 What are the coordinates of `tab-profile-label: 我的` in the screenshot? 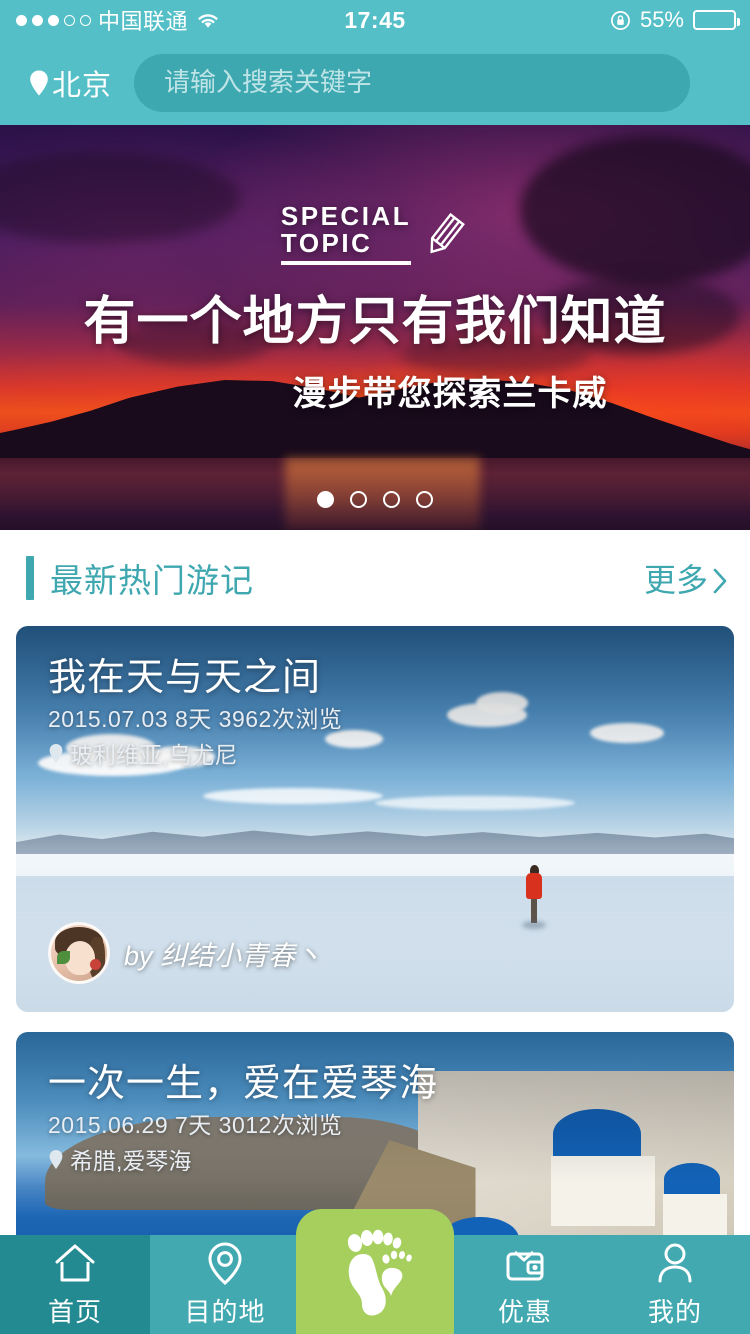 It's located at (674, 1312).